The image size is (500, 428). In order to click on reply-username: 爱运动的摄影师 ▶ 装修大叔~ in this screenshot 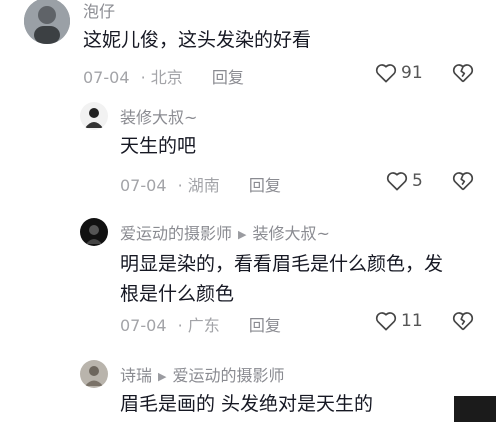, I will do `click(225, 232)`.